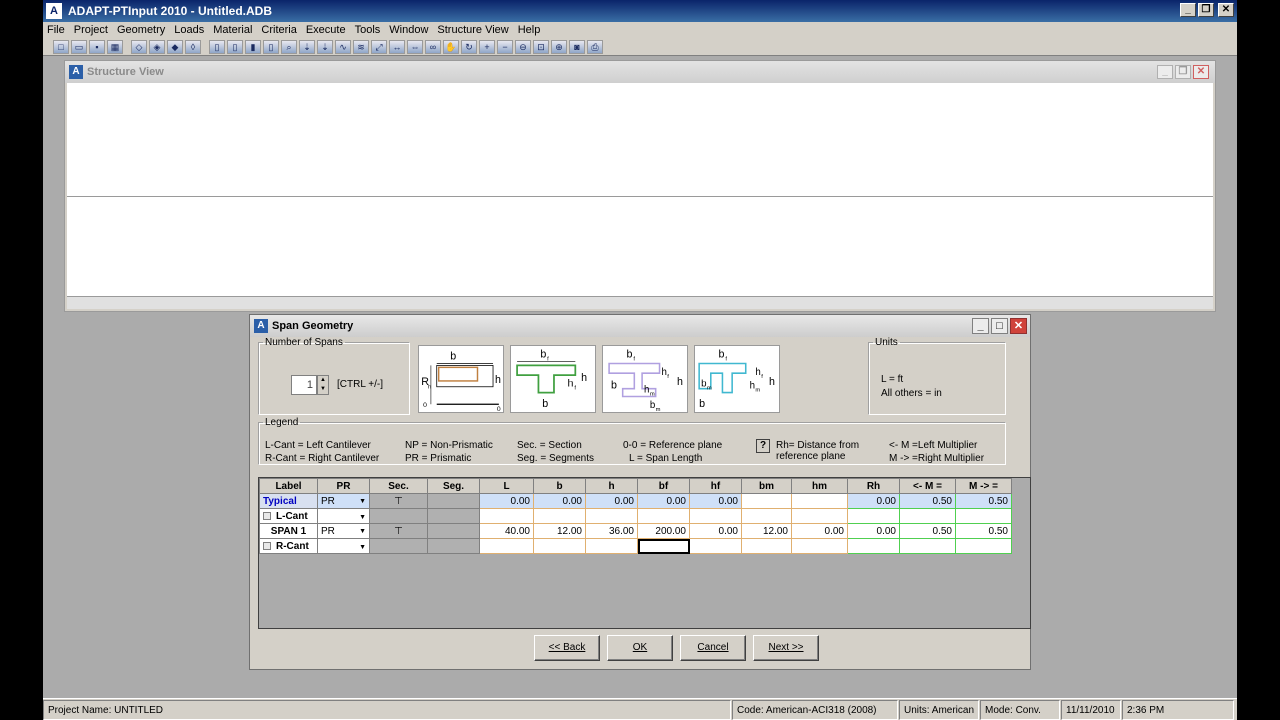  Describe the element at coordinates (157, 46) in the screenshot. I see `view-top-icon: ◈` at that location.